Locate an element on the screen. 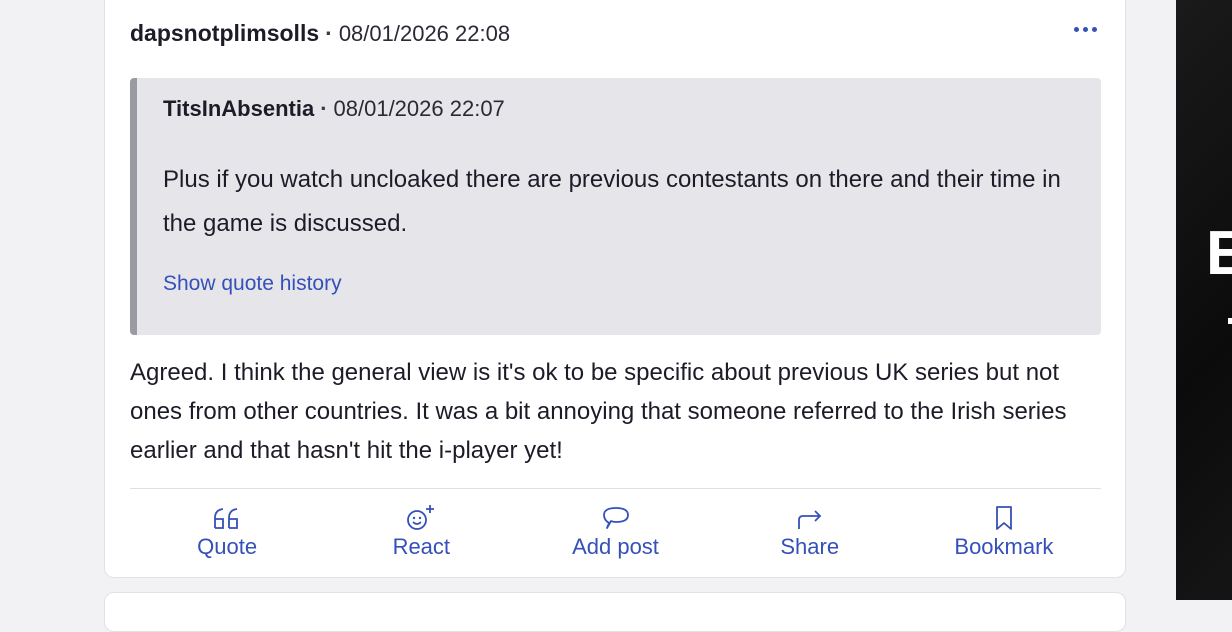 This screenshot has height=632, width=1232. share-label: Share is located at coordinates (810, 546).